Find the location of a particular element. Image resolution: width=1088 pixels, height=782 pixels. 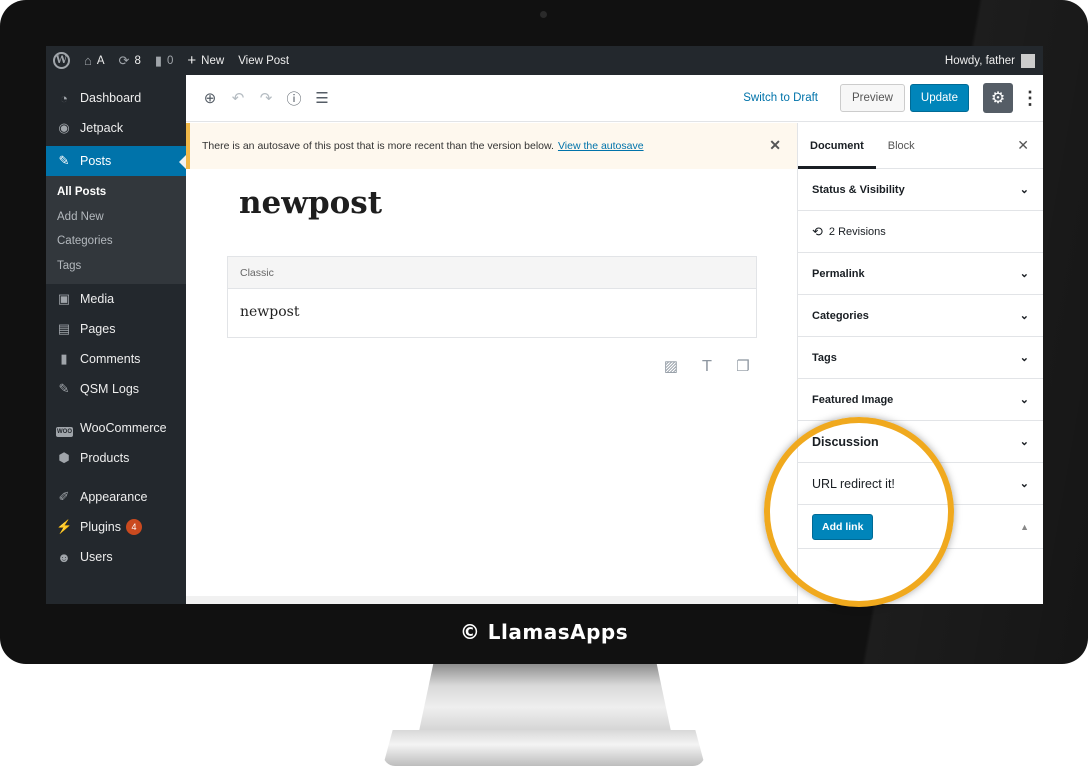

pages-icon: ▤ is located at coordinates (64, 328).